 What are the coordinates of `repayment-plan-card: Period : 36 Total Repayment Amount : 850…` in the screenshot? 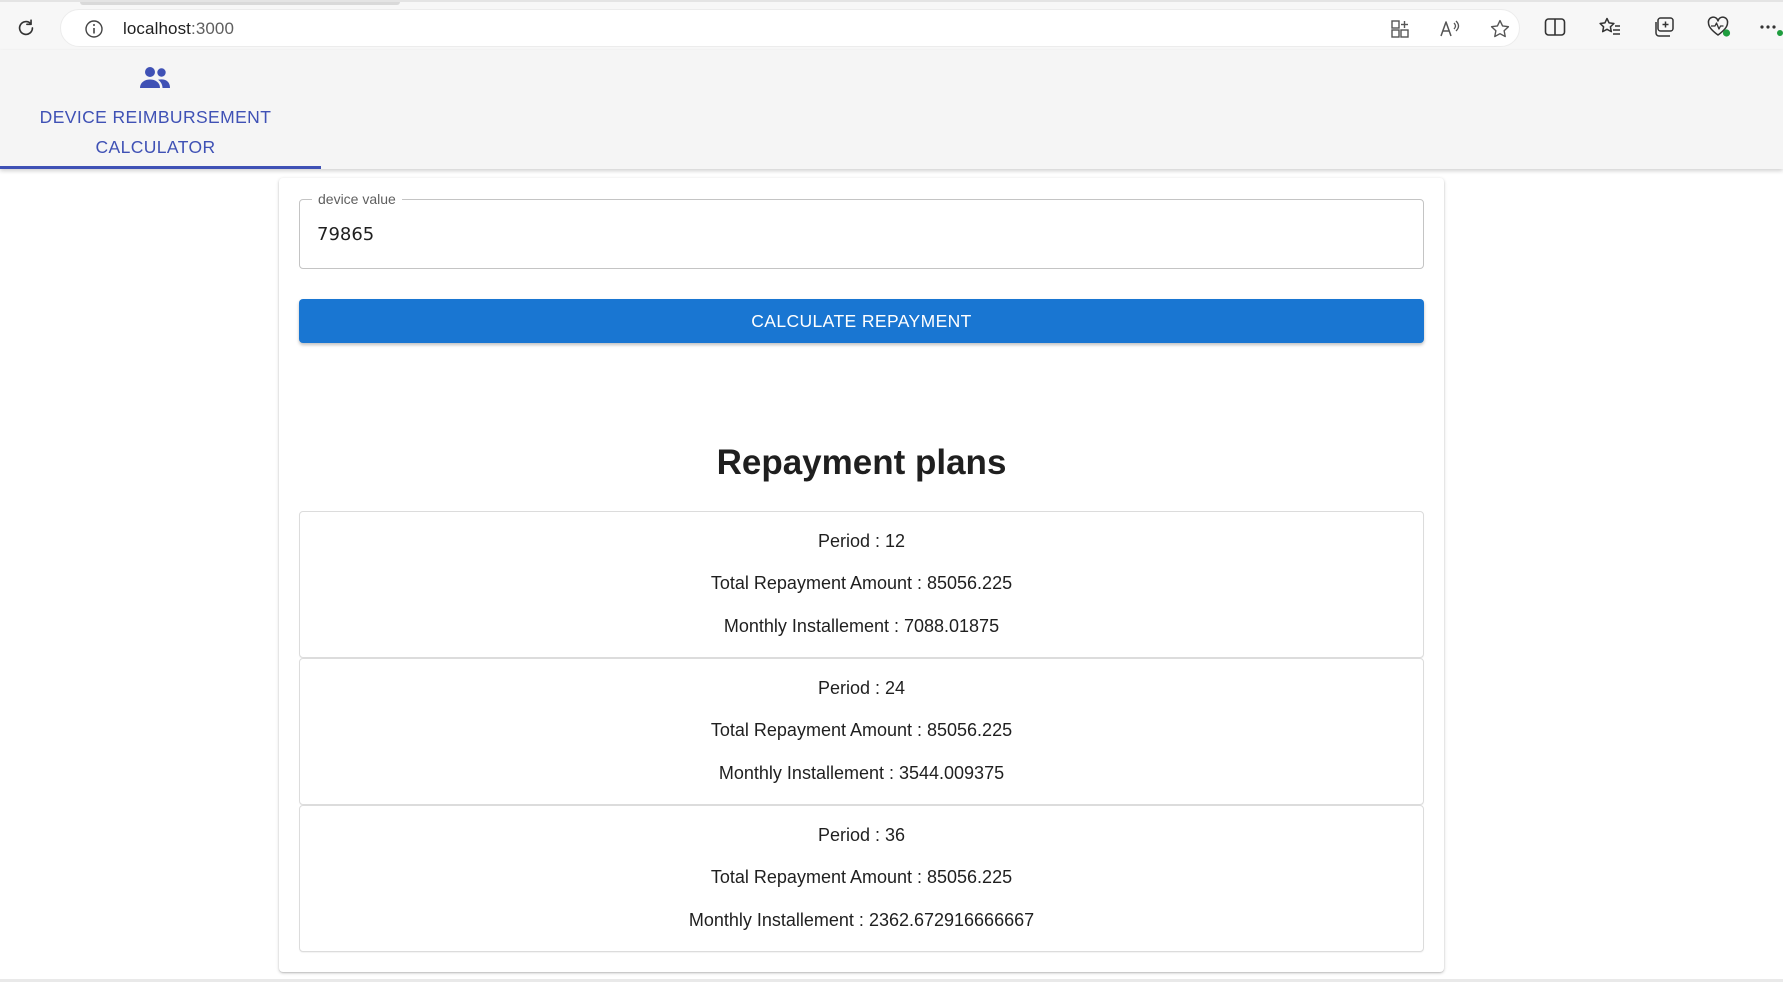 It's located at (861, 878).